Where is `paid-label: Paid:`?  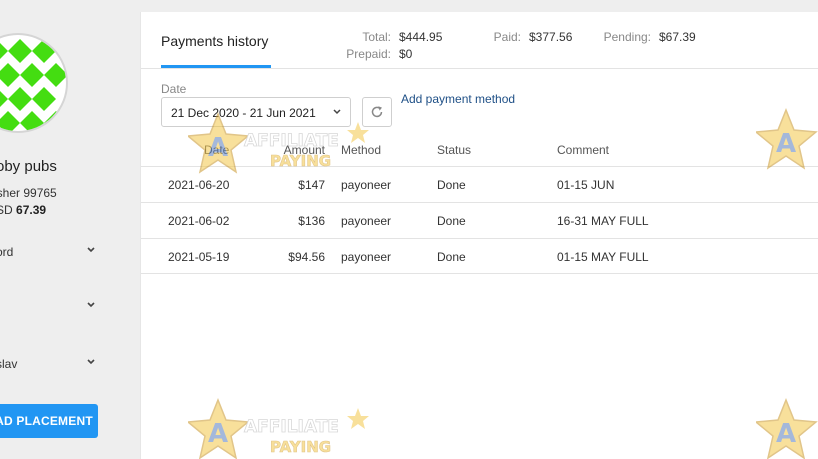
paid-label: Paid: is located at coordinates (507, 37).